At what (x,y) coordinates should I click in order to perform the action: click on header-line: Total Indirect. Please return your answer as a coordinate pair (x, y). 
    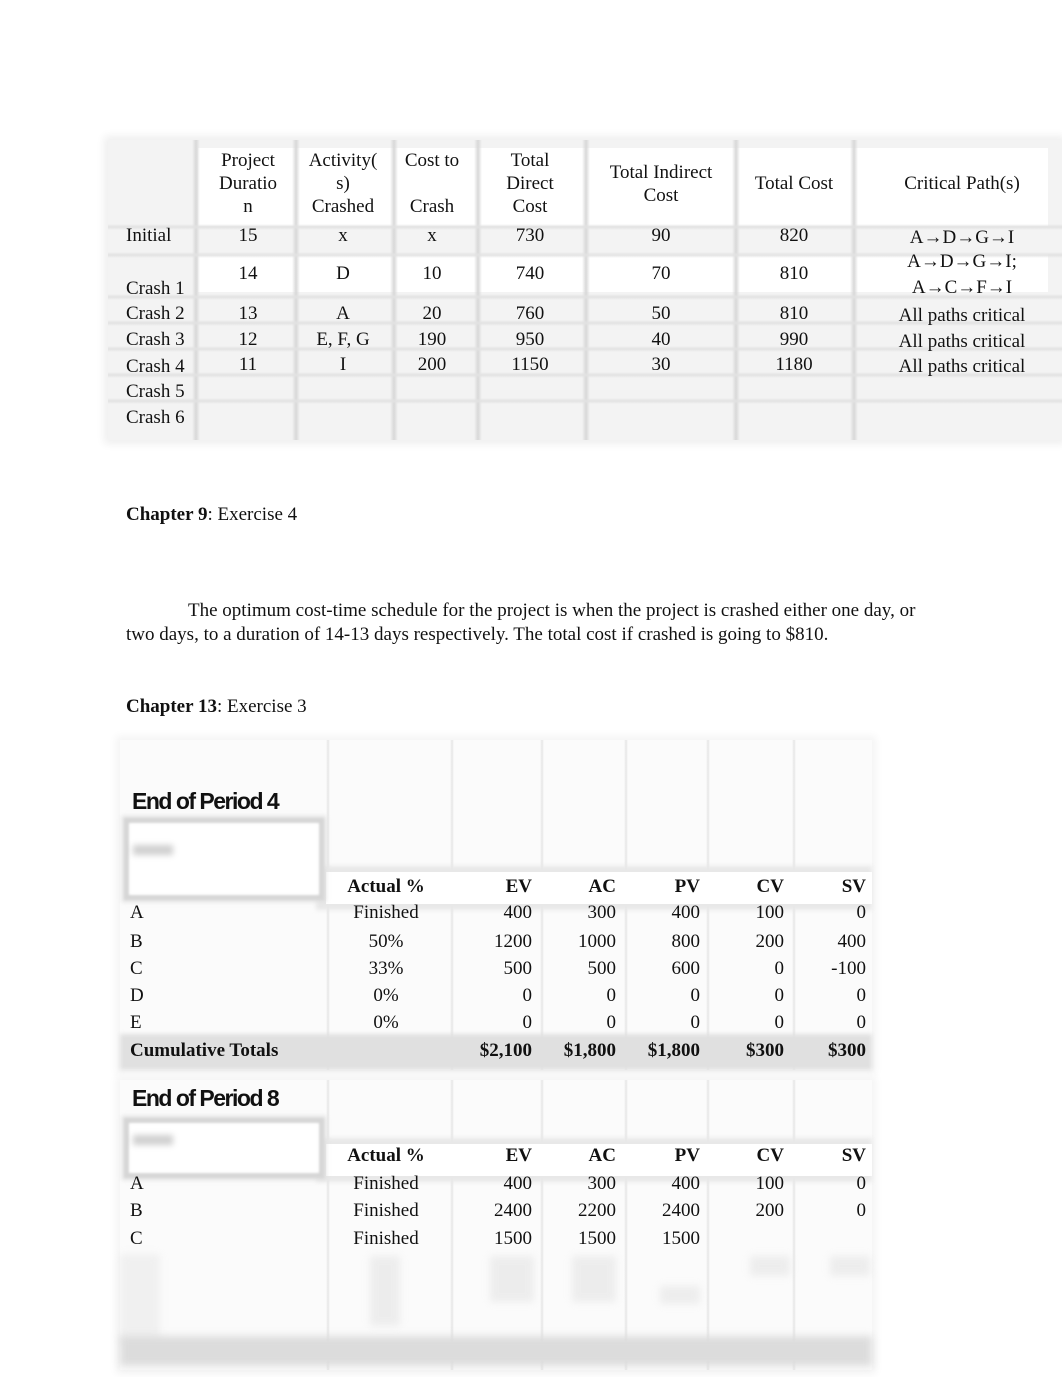
    Looking at the image, I should click on (661, 172).